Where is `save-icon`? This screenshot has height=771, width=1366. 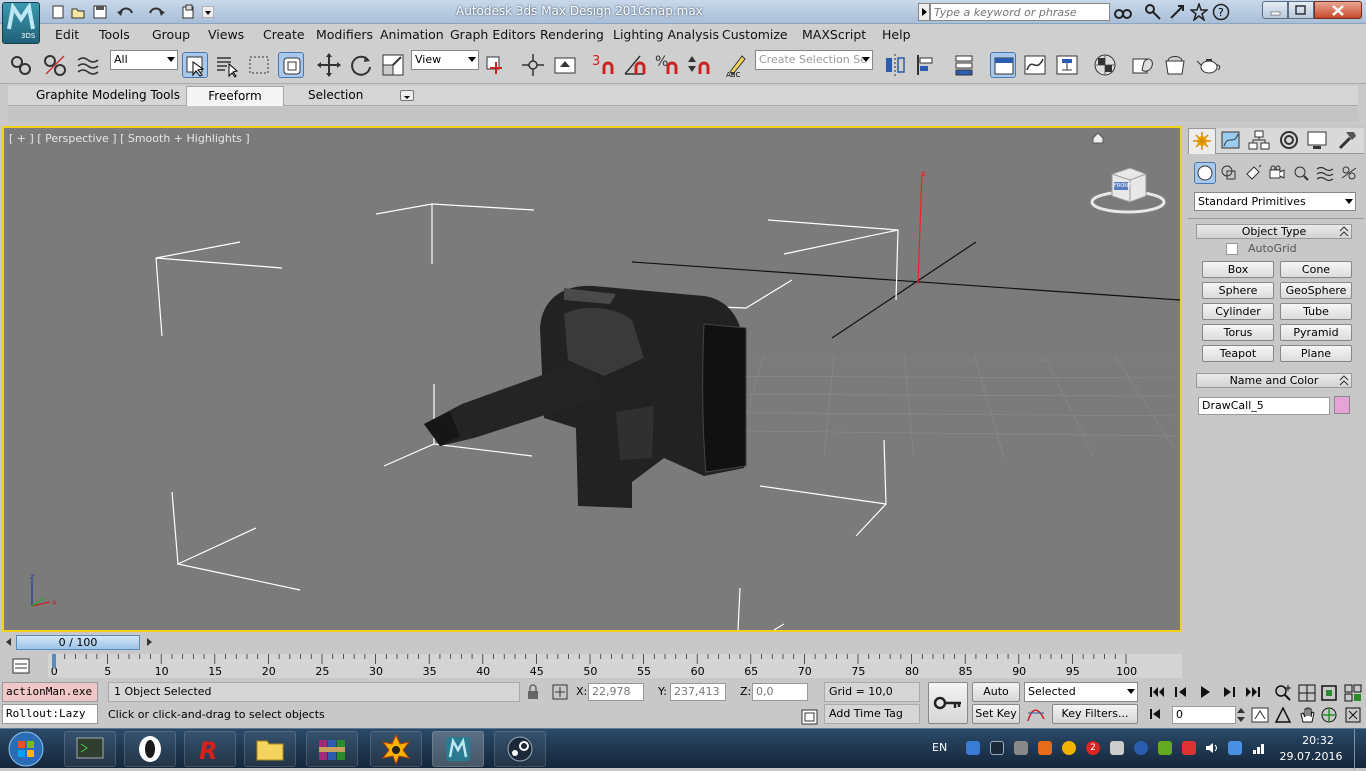 save-icon is located at coordinates (100, 12).